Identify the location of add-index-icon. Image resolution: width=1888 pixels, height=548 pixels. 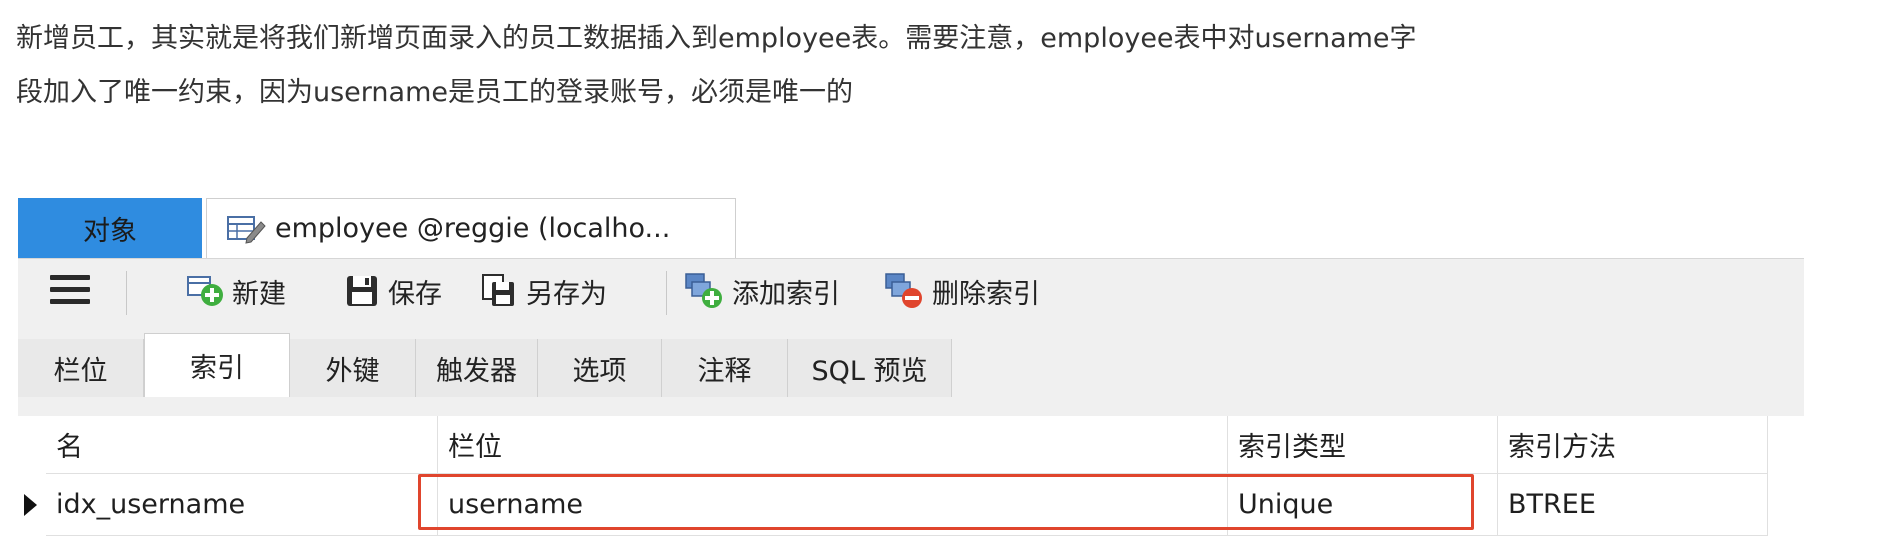
(703, 290).